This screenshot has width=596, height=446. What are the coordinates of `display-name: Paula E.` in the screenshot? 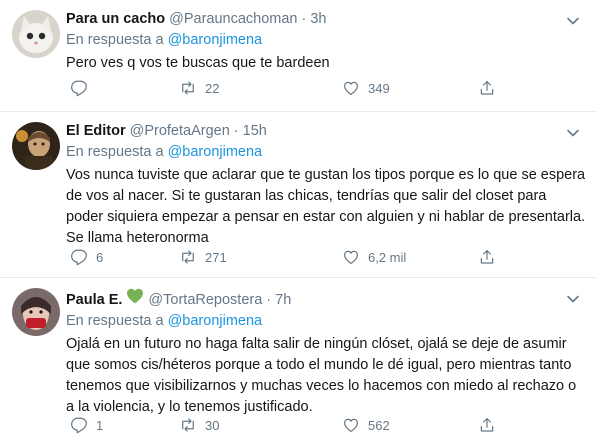 It's located at (94, 300).